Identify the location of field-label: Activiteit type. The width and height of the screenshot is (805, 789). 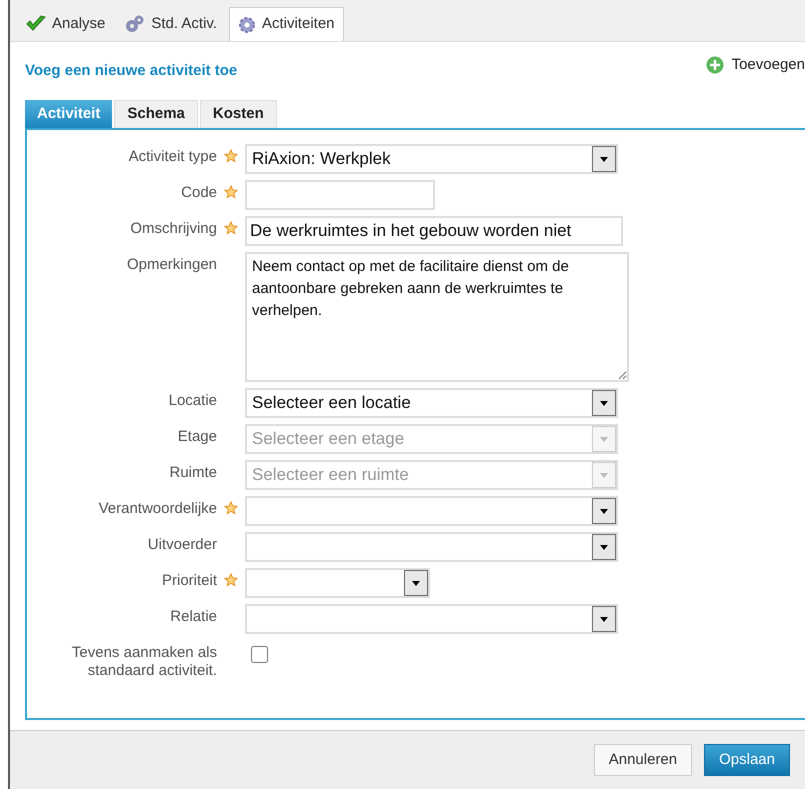
(172, 156).